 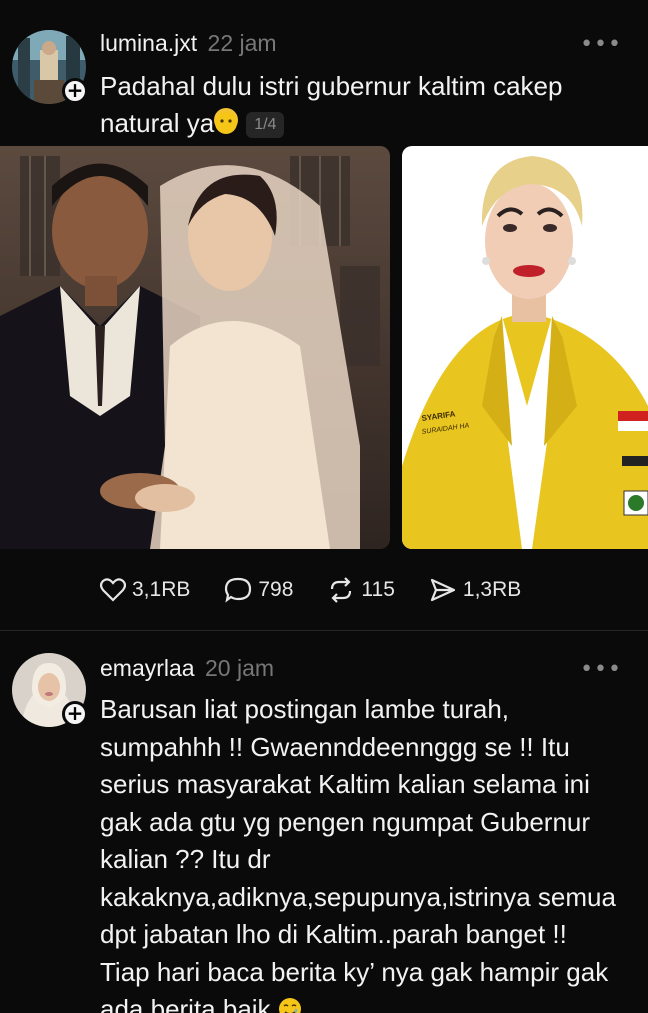 I want to click on like-count: 3,1RB, so click(x=161, y=589).